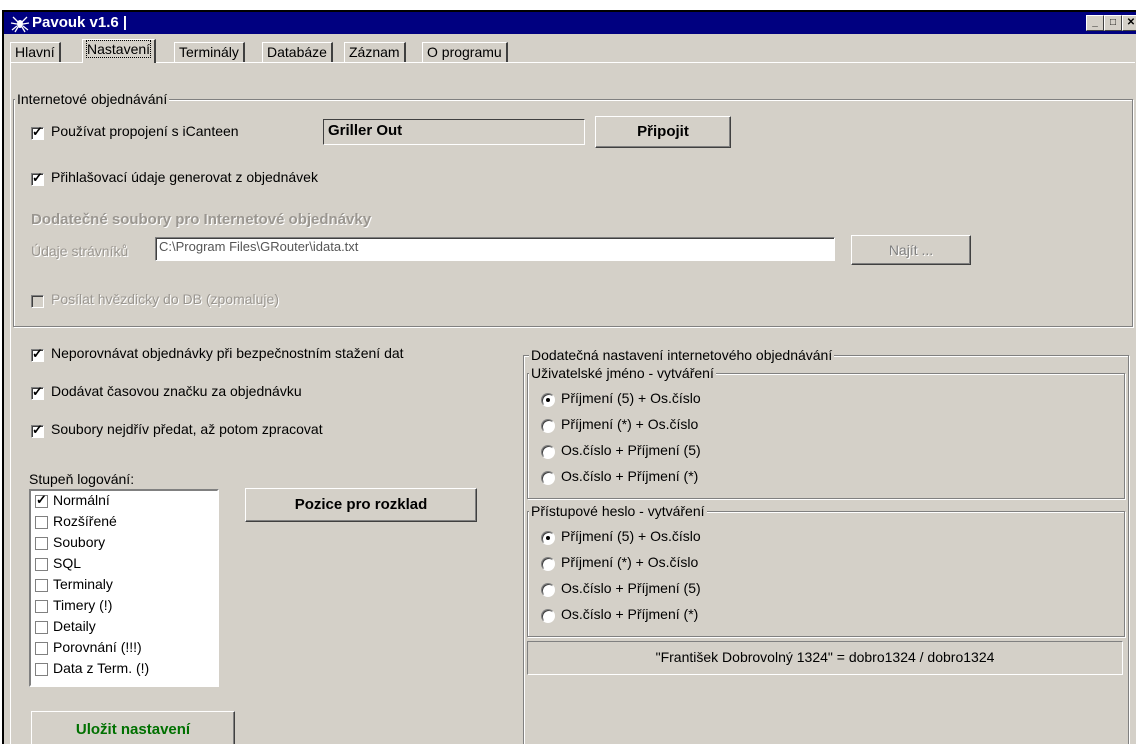  Describe the element at coordinates (35, 52) in the screenshot. I see `tab-hlavni: Hlavní` at that location.